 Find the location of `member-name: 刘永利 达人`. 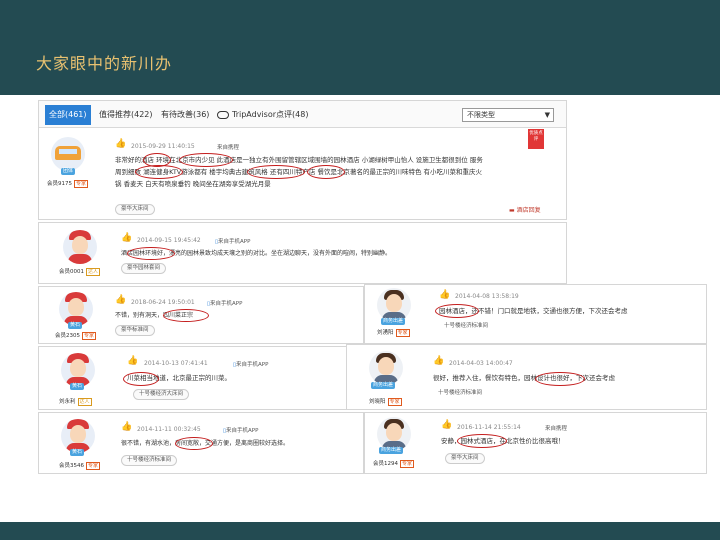

member-name: 刘永利 达人 is located at coordinates (75, 401).